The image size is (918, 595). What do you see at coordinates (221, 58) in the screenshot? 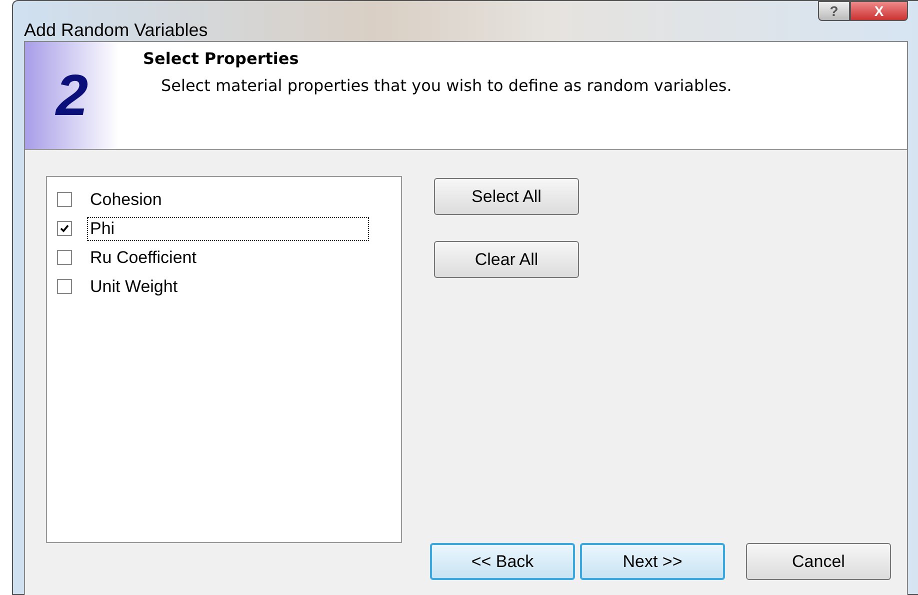
I see `step-title: Select Properties` at bounding box center [221, 58].